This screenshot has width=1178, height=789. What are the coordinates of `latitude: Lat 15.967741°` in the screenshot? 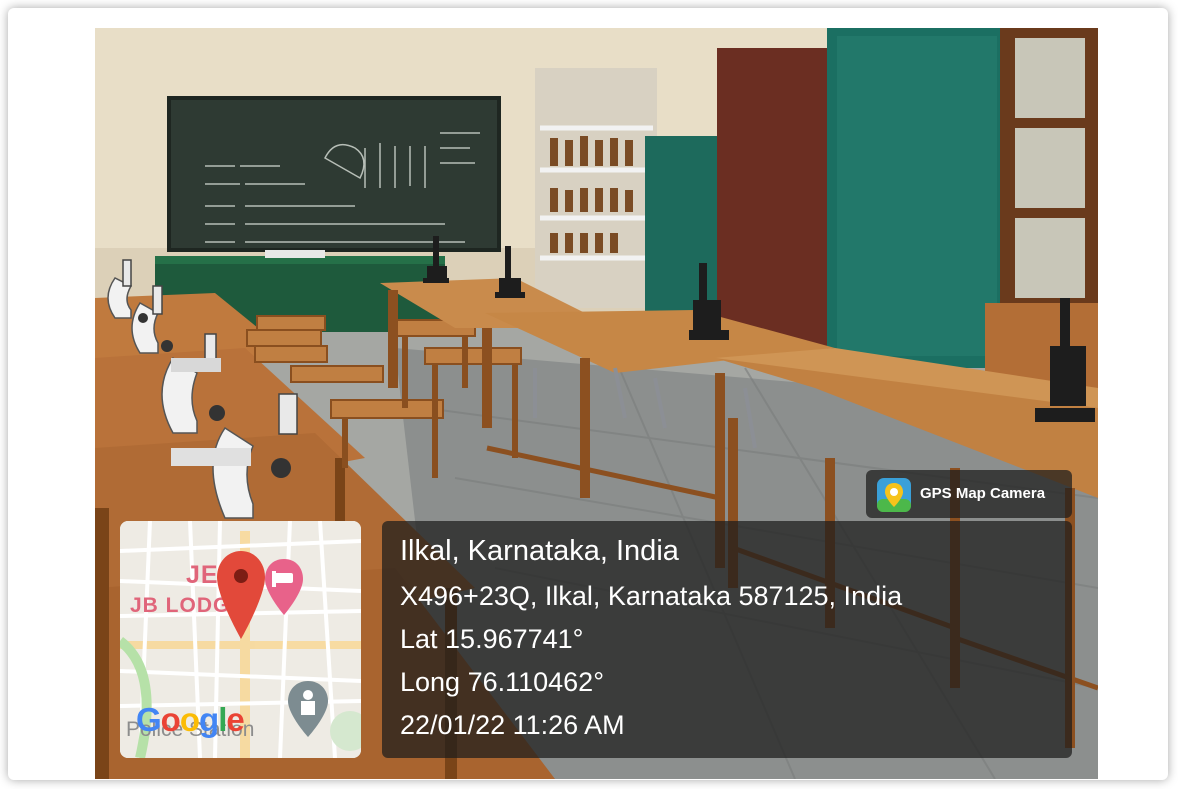 It's located at (492, 639).